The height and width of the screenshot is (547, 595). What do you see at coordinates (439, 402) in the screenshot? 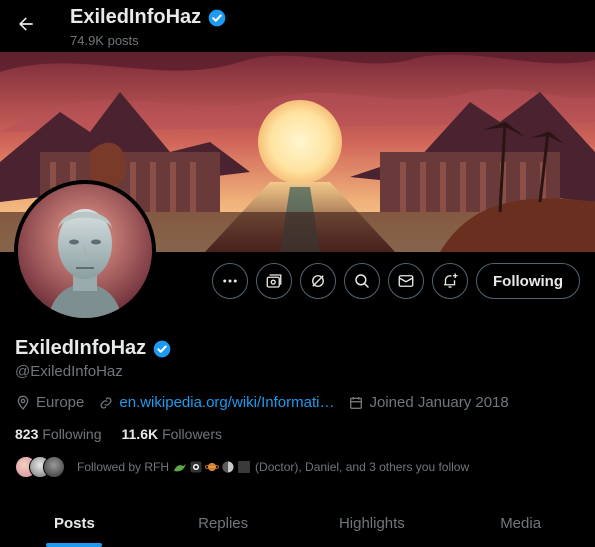
I see `joined-text: Joined January 2018` at bounding box center [439, 402].